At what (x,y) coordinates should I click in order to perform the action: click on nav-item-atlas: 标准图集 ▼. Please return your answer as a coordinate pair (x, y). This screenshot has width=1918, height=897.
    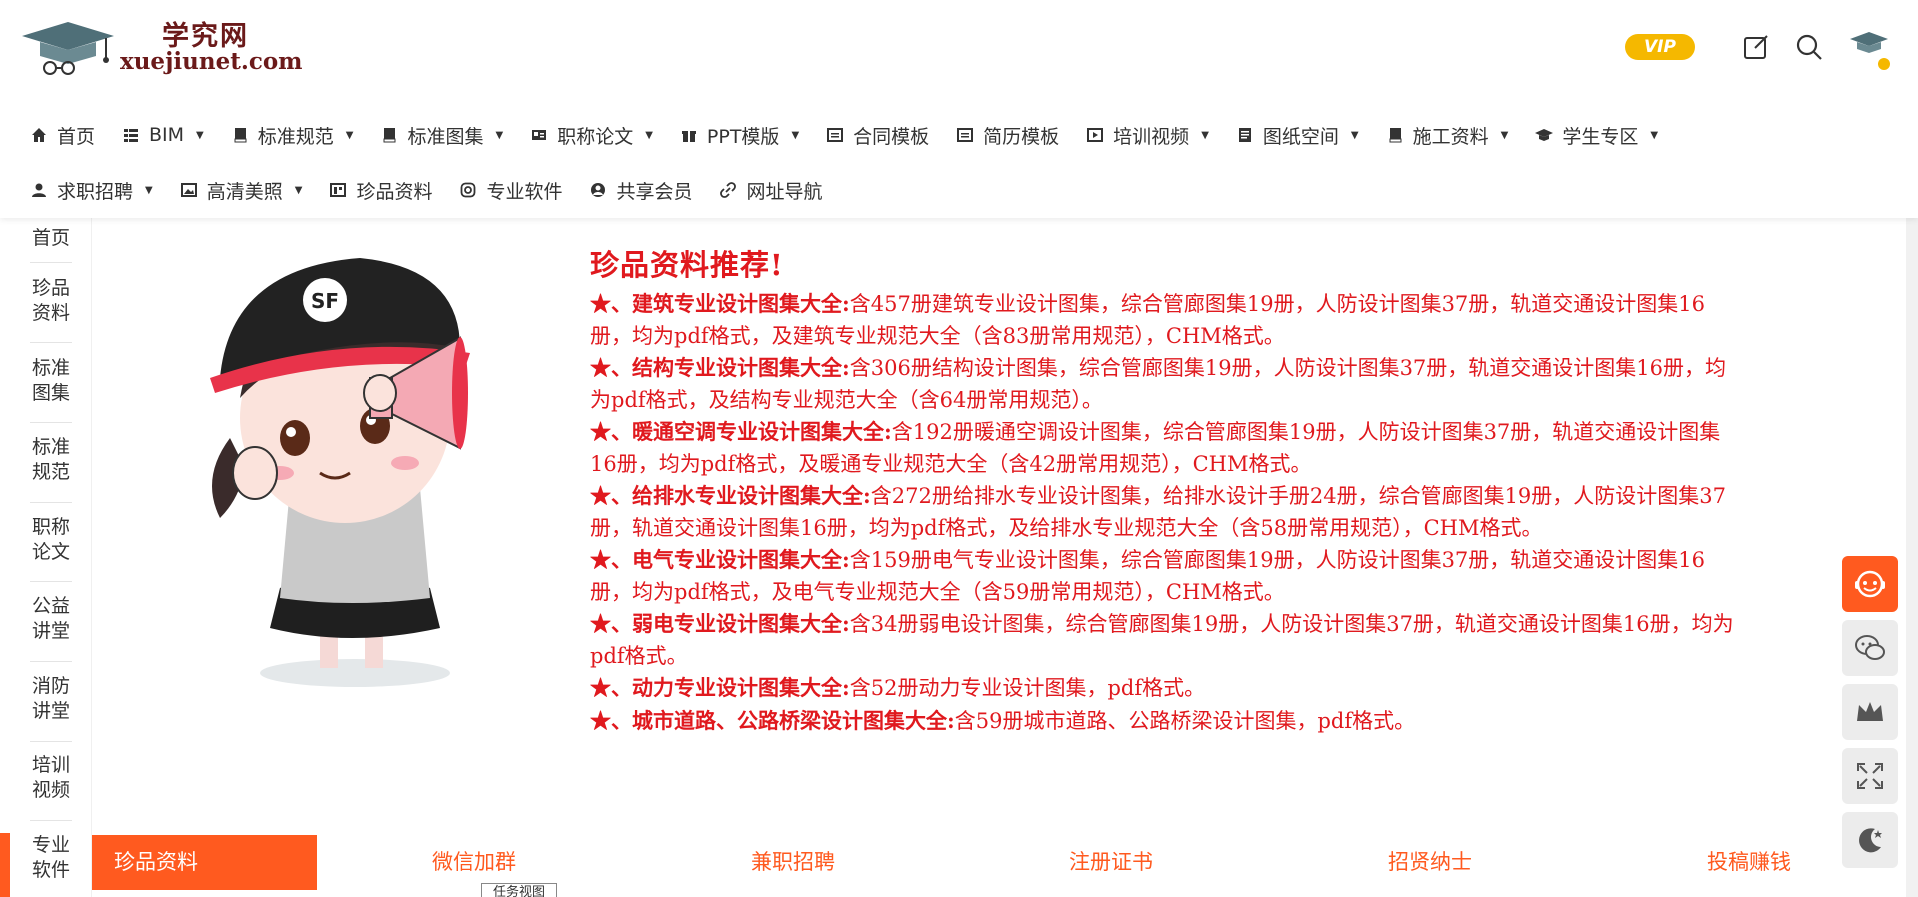
    Looking at the image, I should click on (441, 135).